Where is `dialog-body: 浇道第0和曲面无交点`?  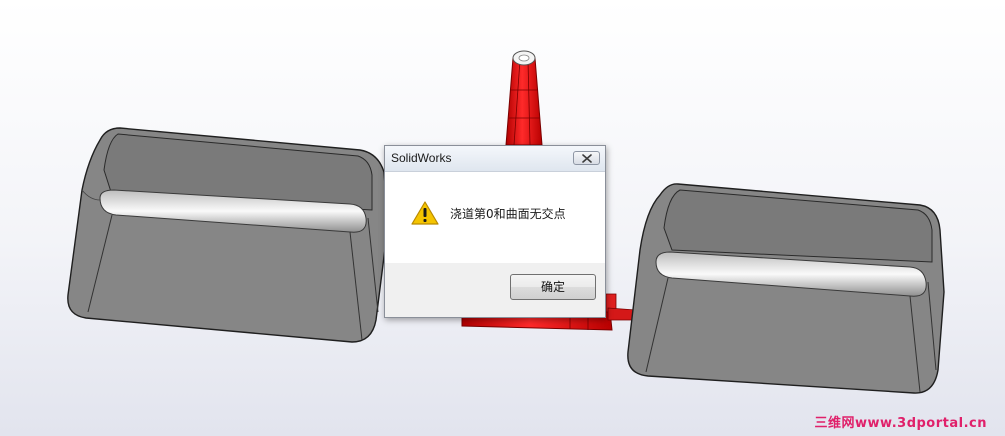 dialog-body: 浇道第0和曲面无交点 is located at coordinates (495, 217).